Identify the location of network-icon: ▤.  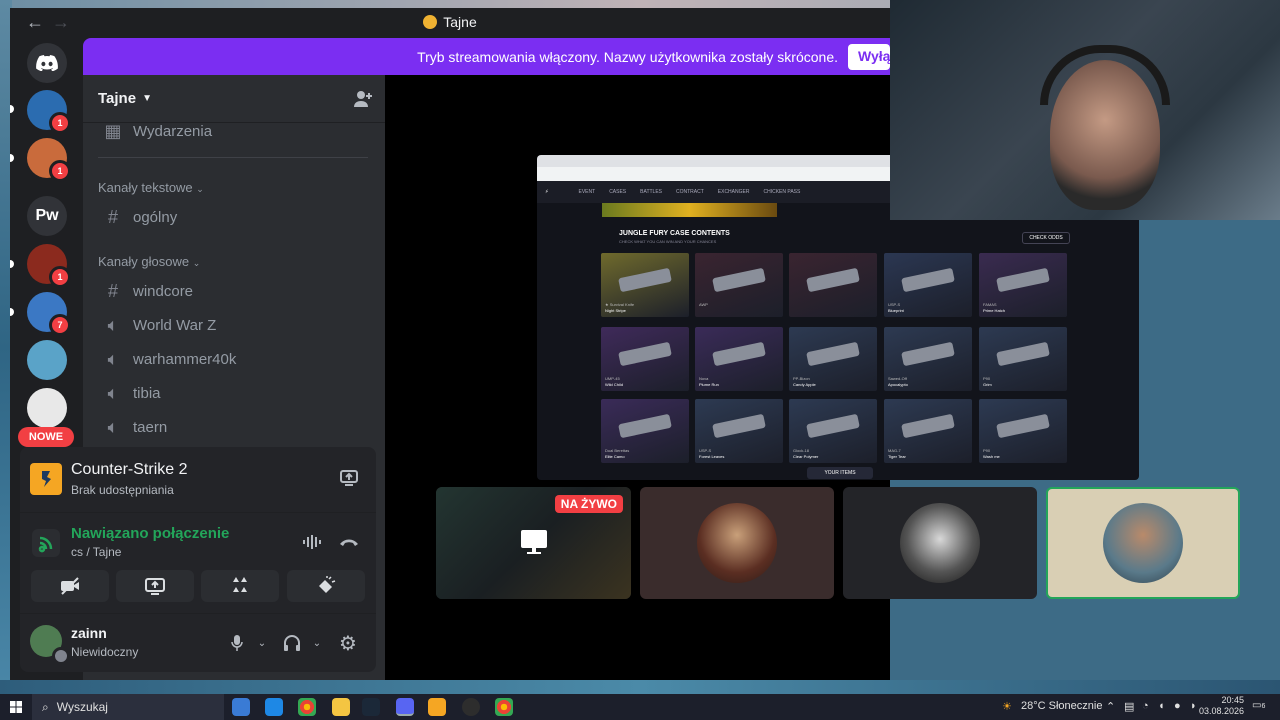
(1129, 706).